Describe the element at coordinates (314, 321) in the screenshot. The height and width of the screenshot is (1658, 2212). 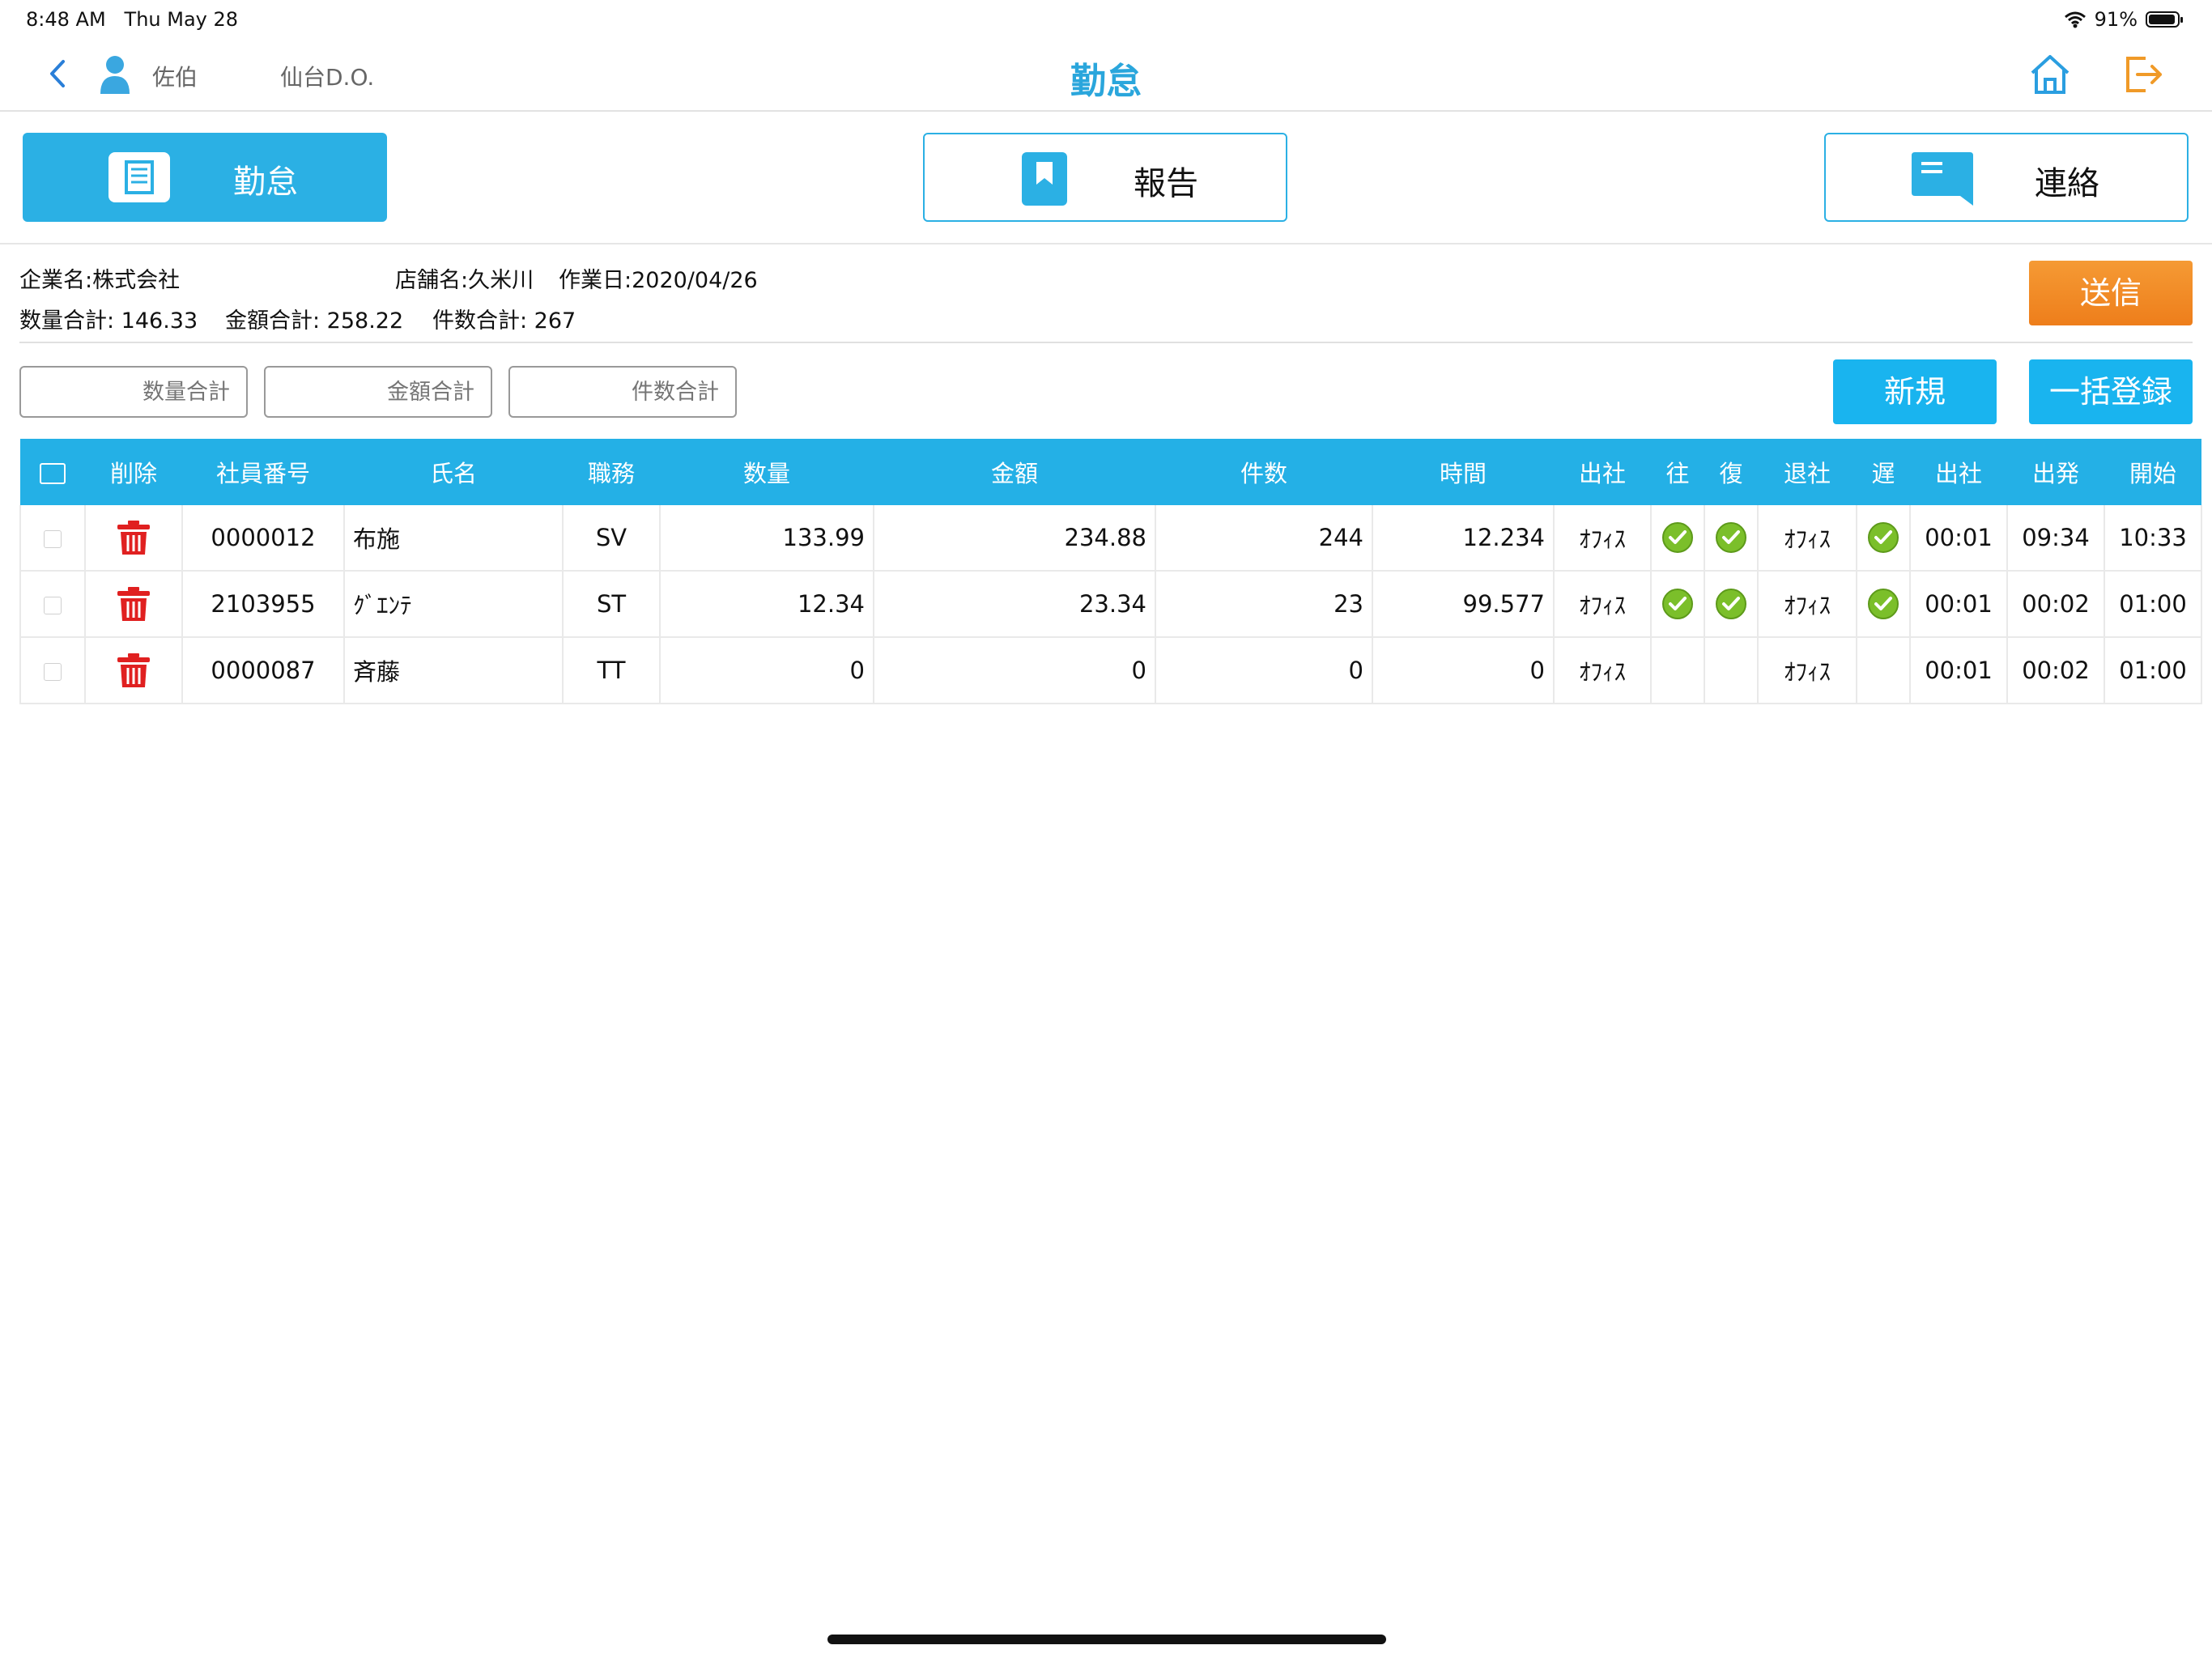
I see `amount-total: 金額合計: 258.22` at that location.